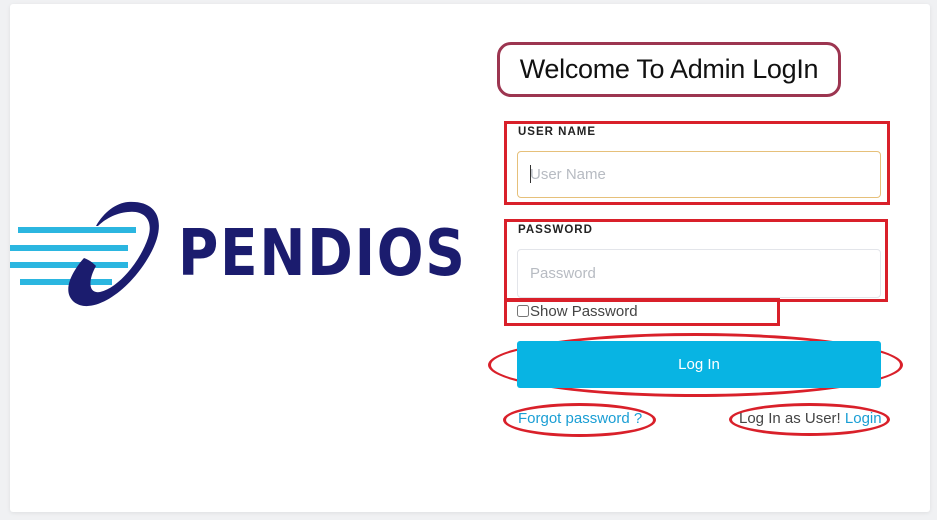 The height and width of the screenshot is (520, 937). What do you see at coordinates (530, 174) in the screenshot?
I see `text-cursor` at bounding box center [530, 174].